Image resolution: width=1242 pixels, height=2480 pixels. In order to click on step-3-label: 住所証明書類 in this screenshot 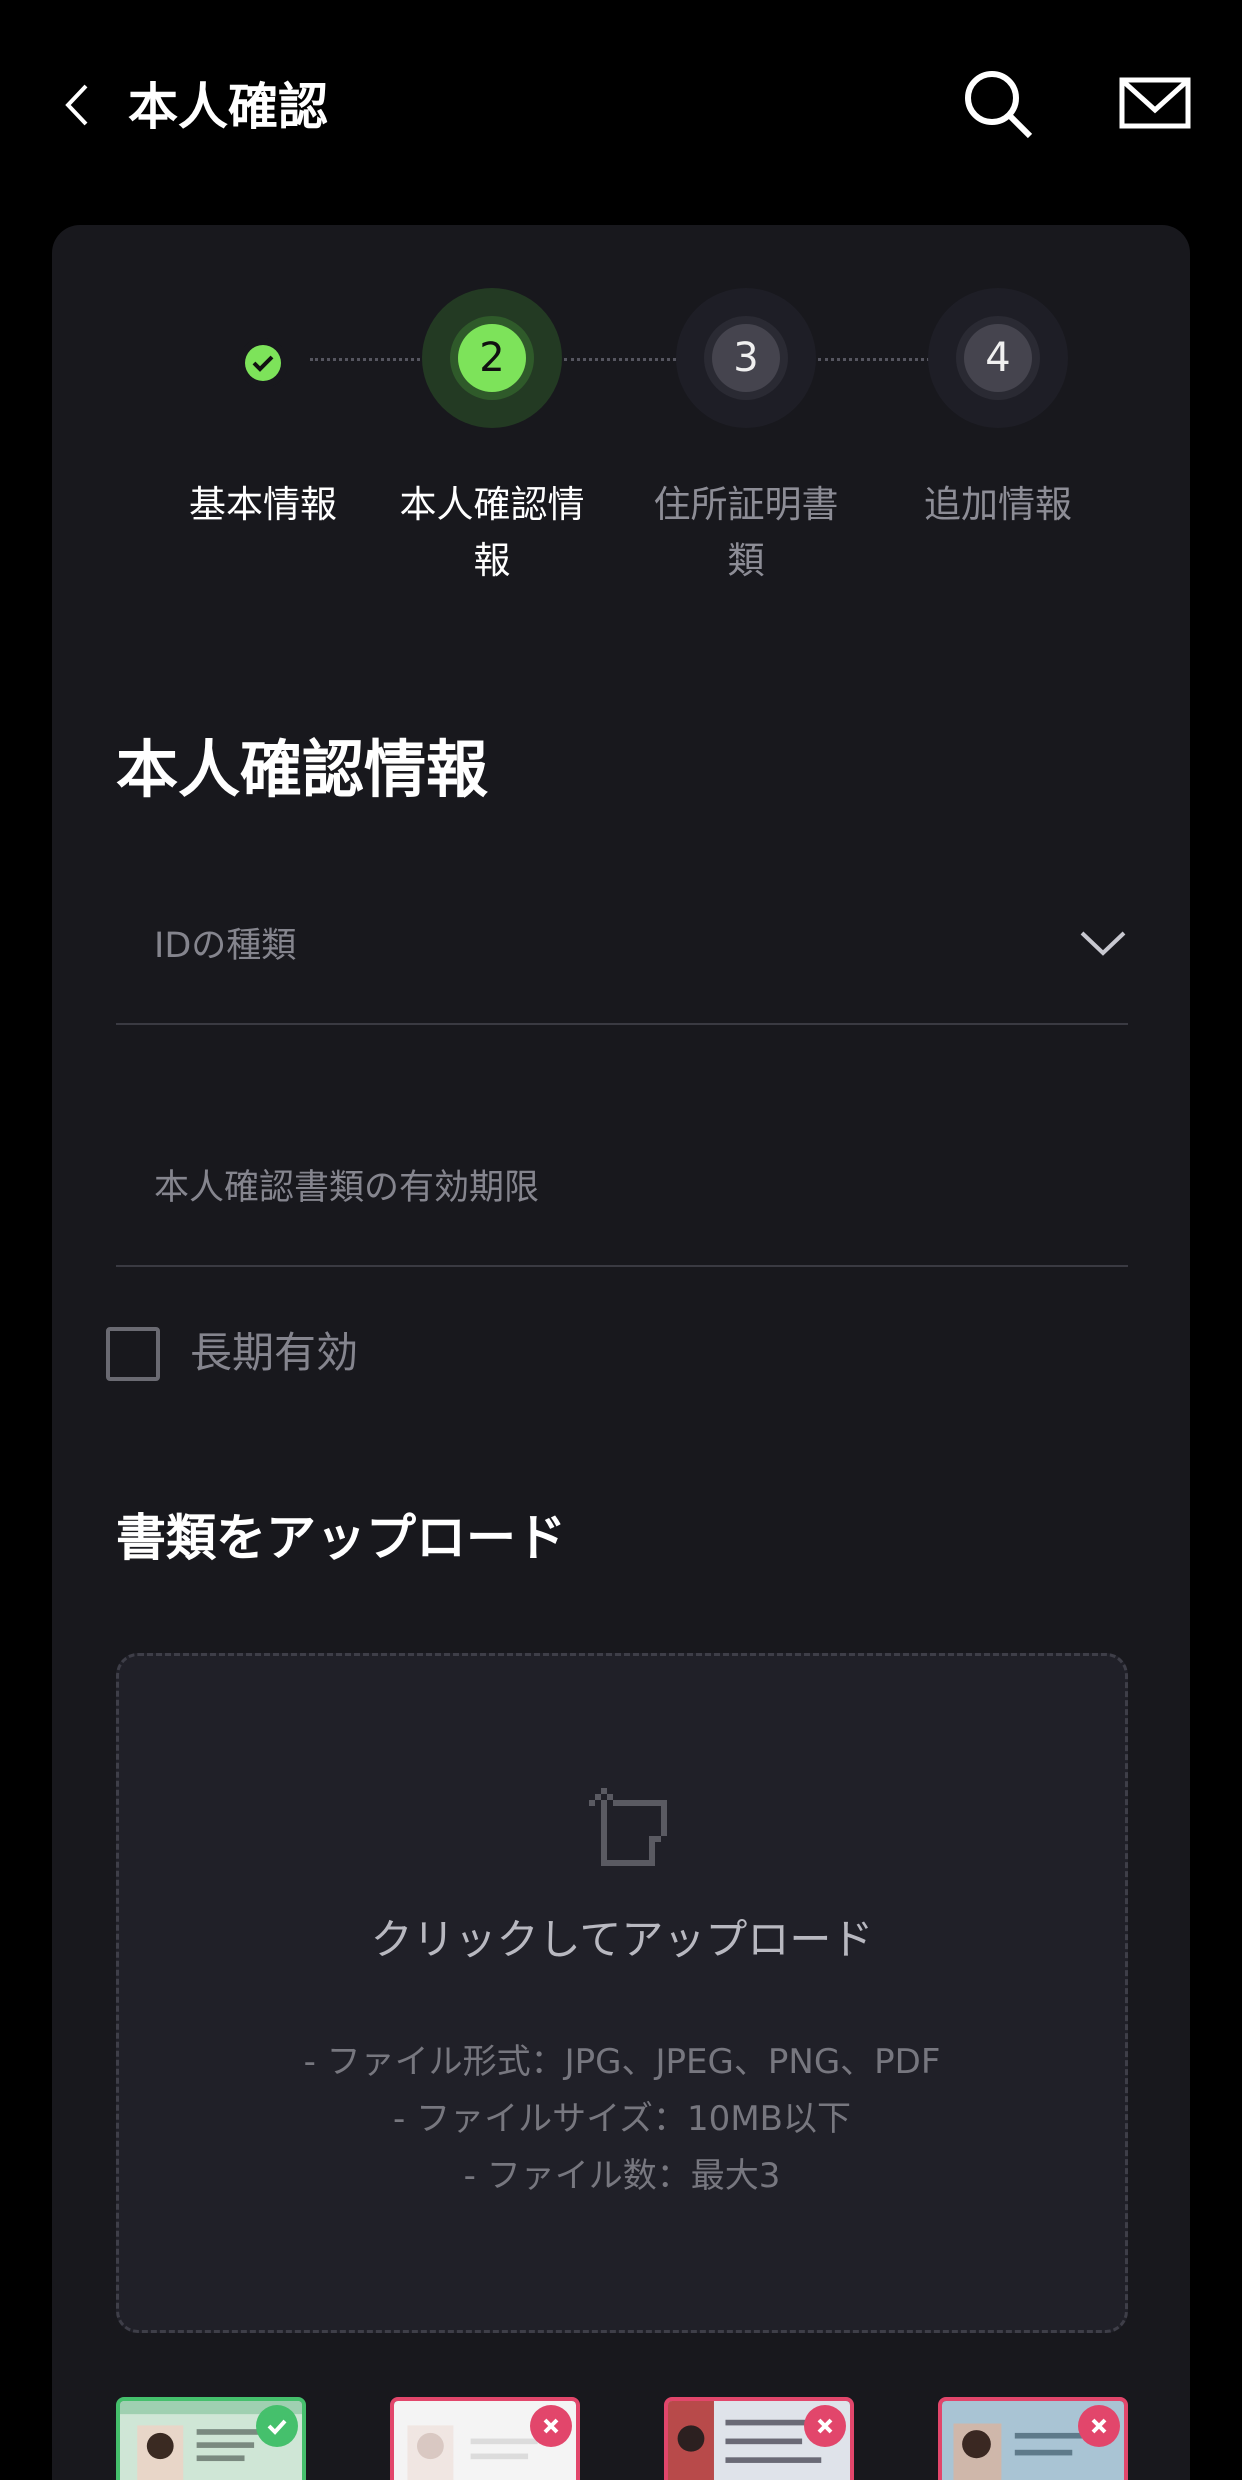, I will do `click(746, 532)`.